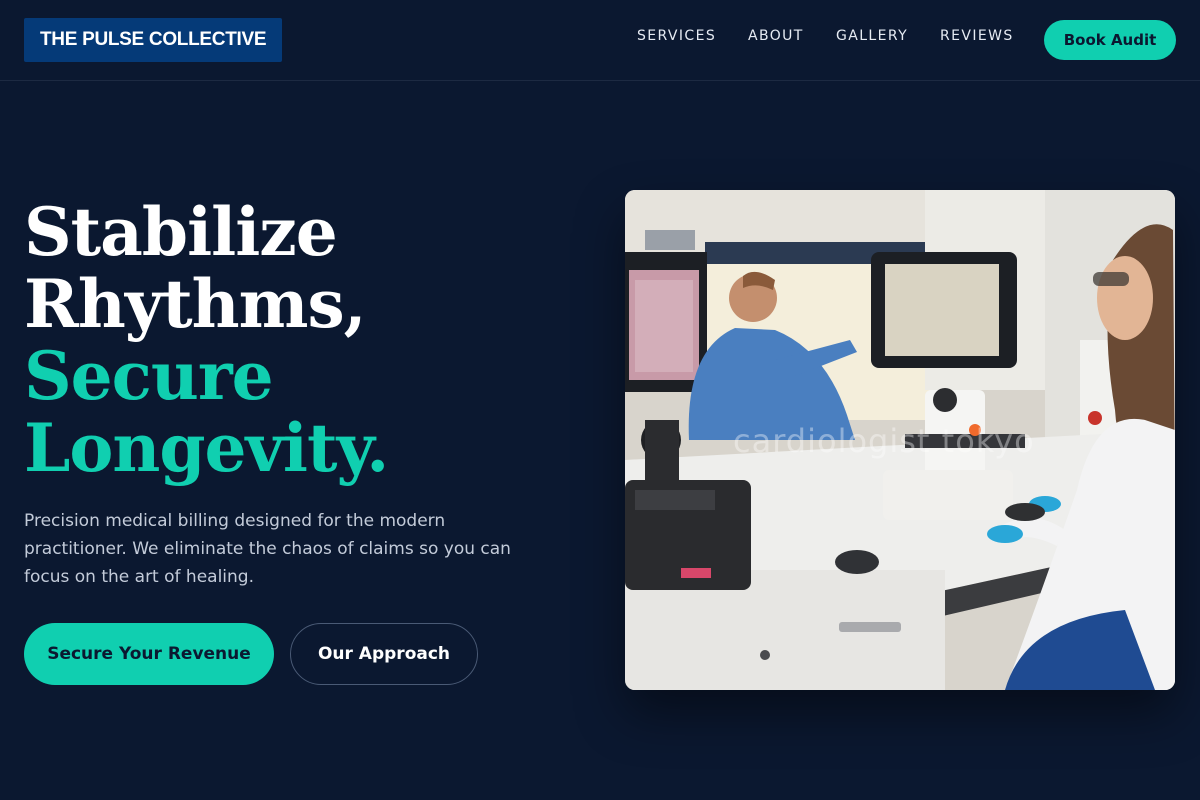  I want to click on nav-item-services: SERVICES, so click(676, 36).